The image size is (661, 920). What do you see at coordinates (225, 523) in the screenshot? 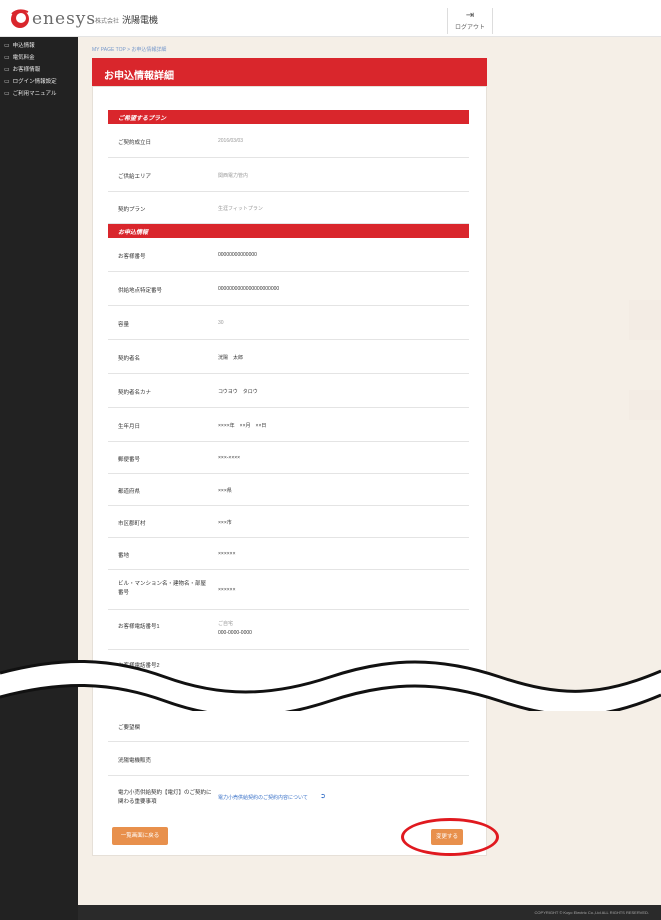
I see `row-value: ×××市` at bounding box center [225, 523].